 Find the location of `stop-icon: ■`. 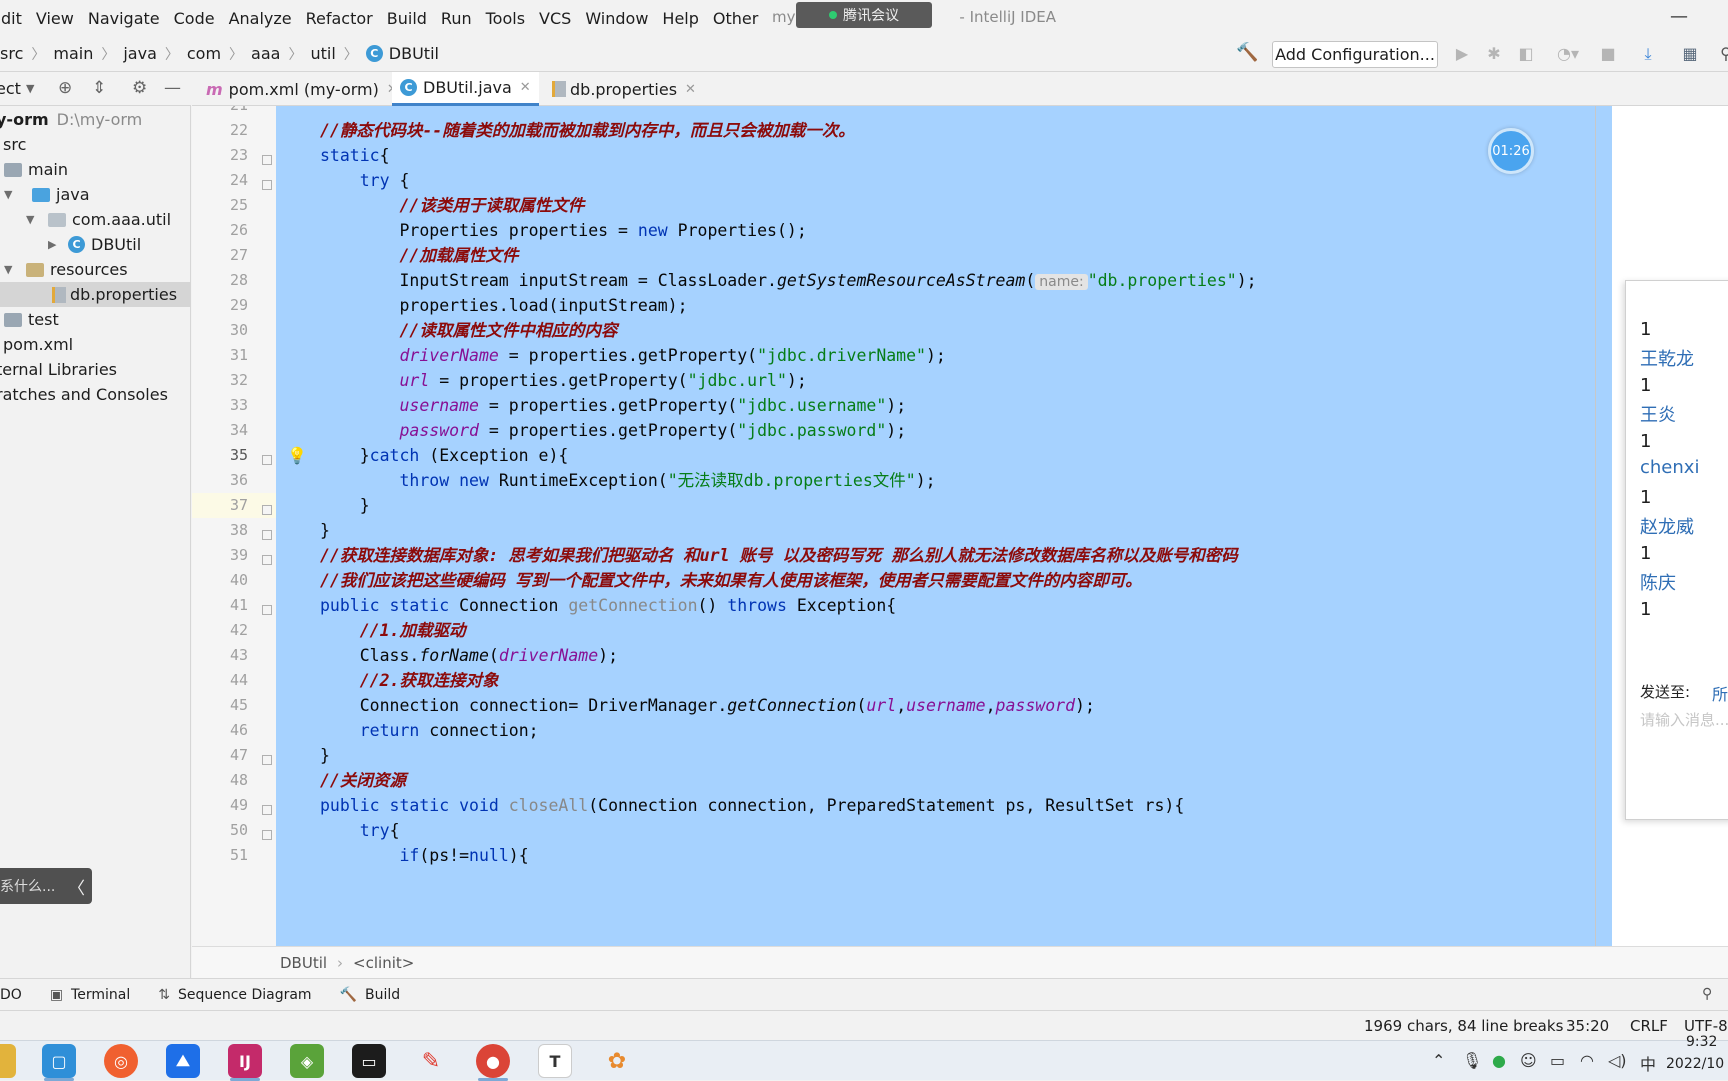

stop-icon: ■ is located at coordinates (1608, 54).